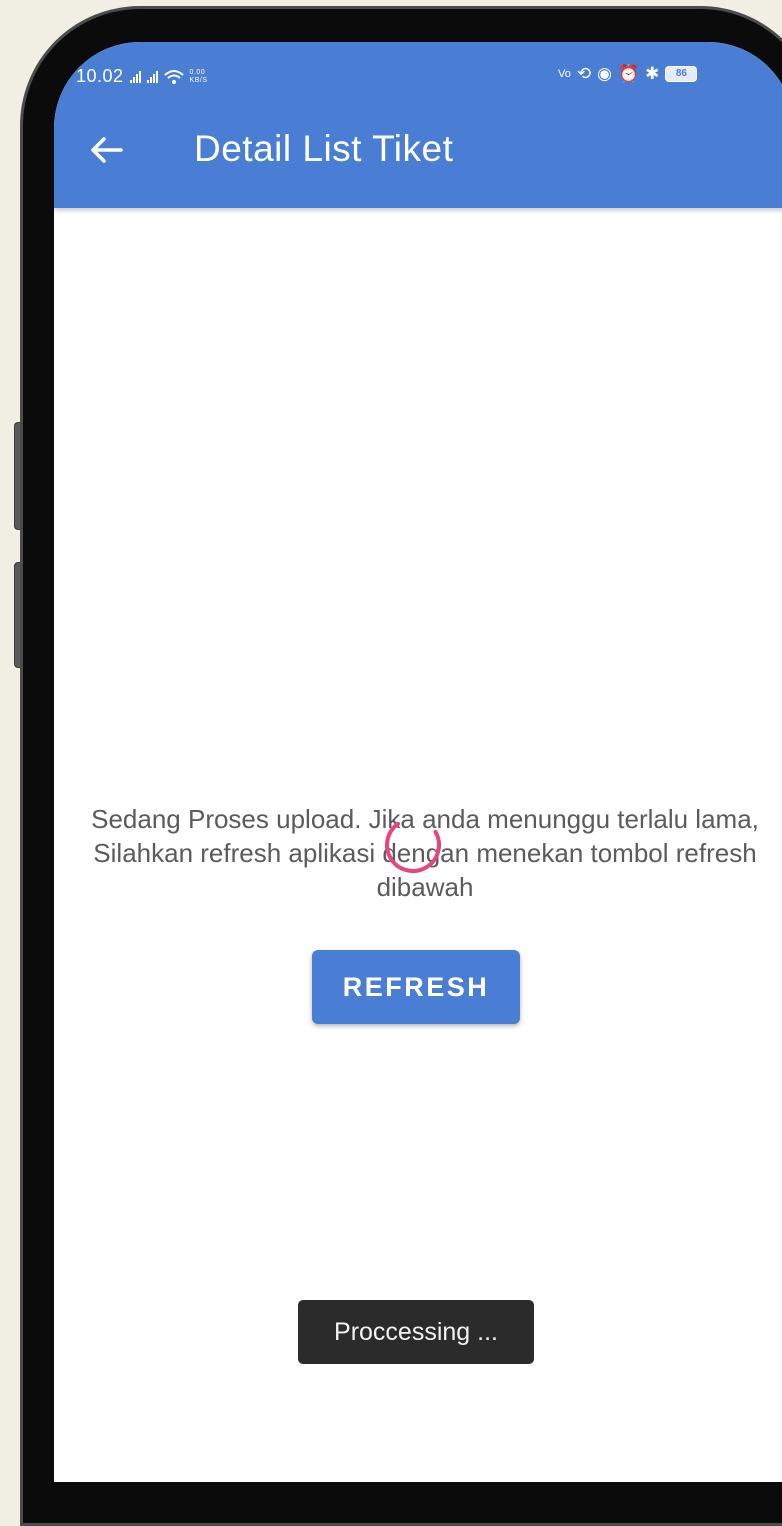 The image size is (782, 1526). I want to click on bluetooth-icon: ✱, so click(652, 73).